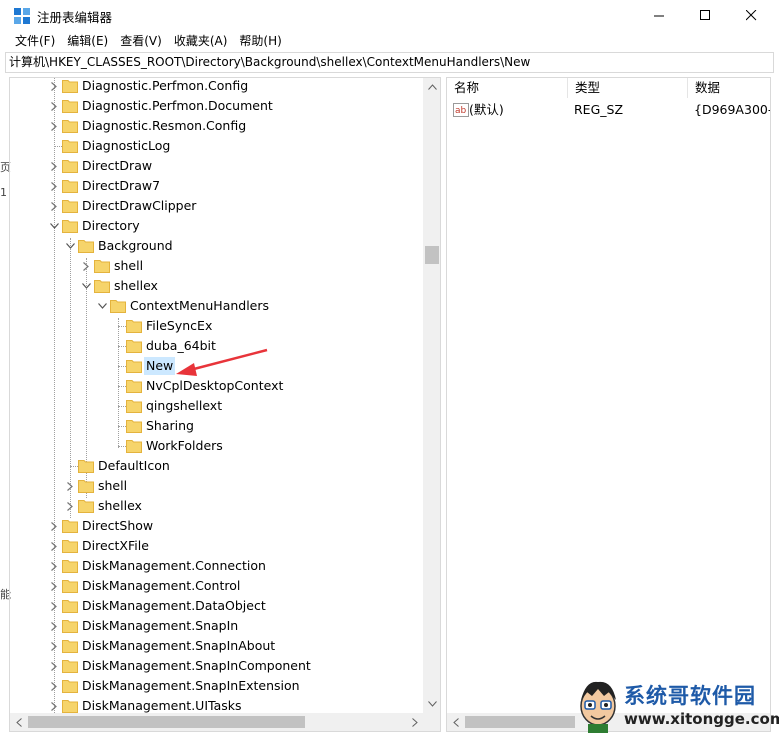  I want to click on column-type: 类型, so click(628, 88).